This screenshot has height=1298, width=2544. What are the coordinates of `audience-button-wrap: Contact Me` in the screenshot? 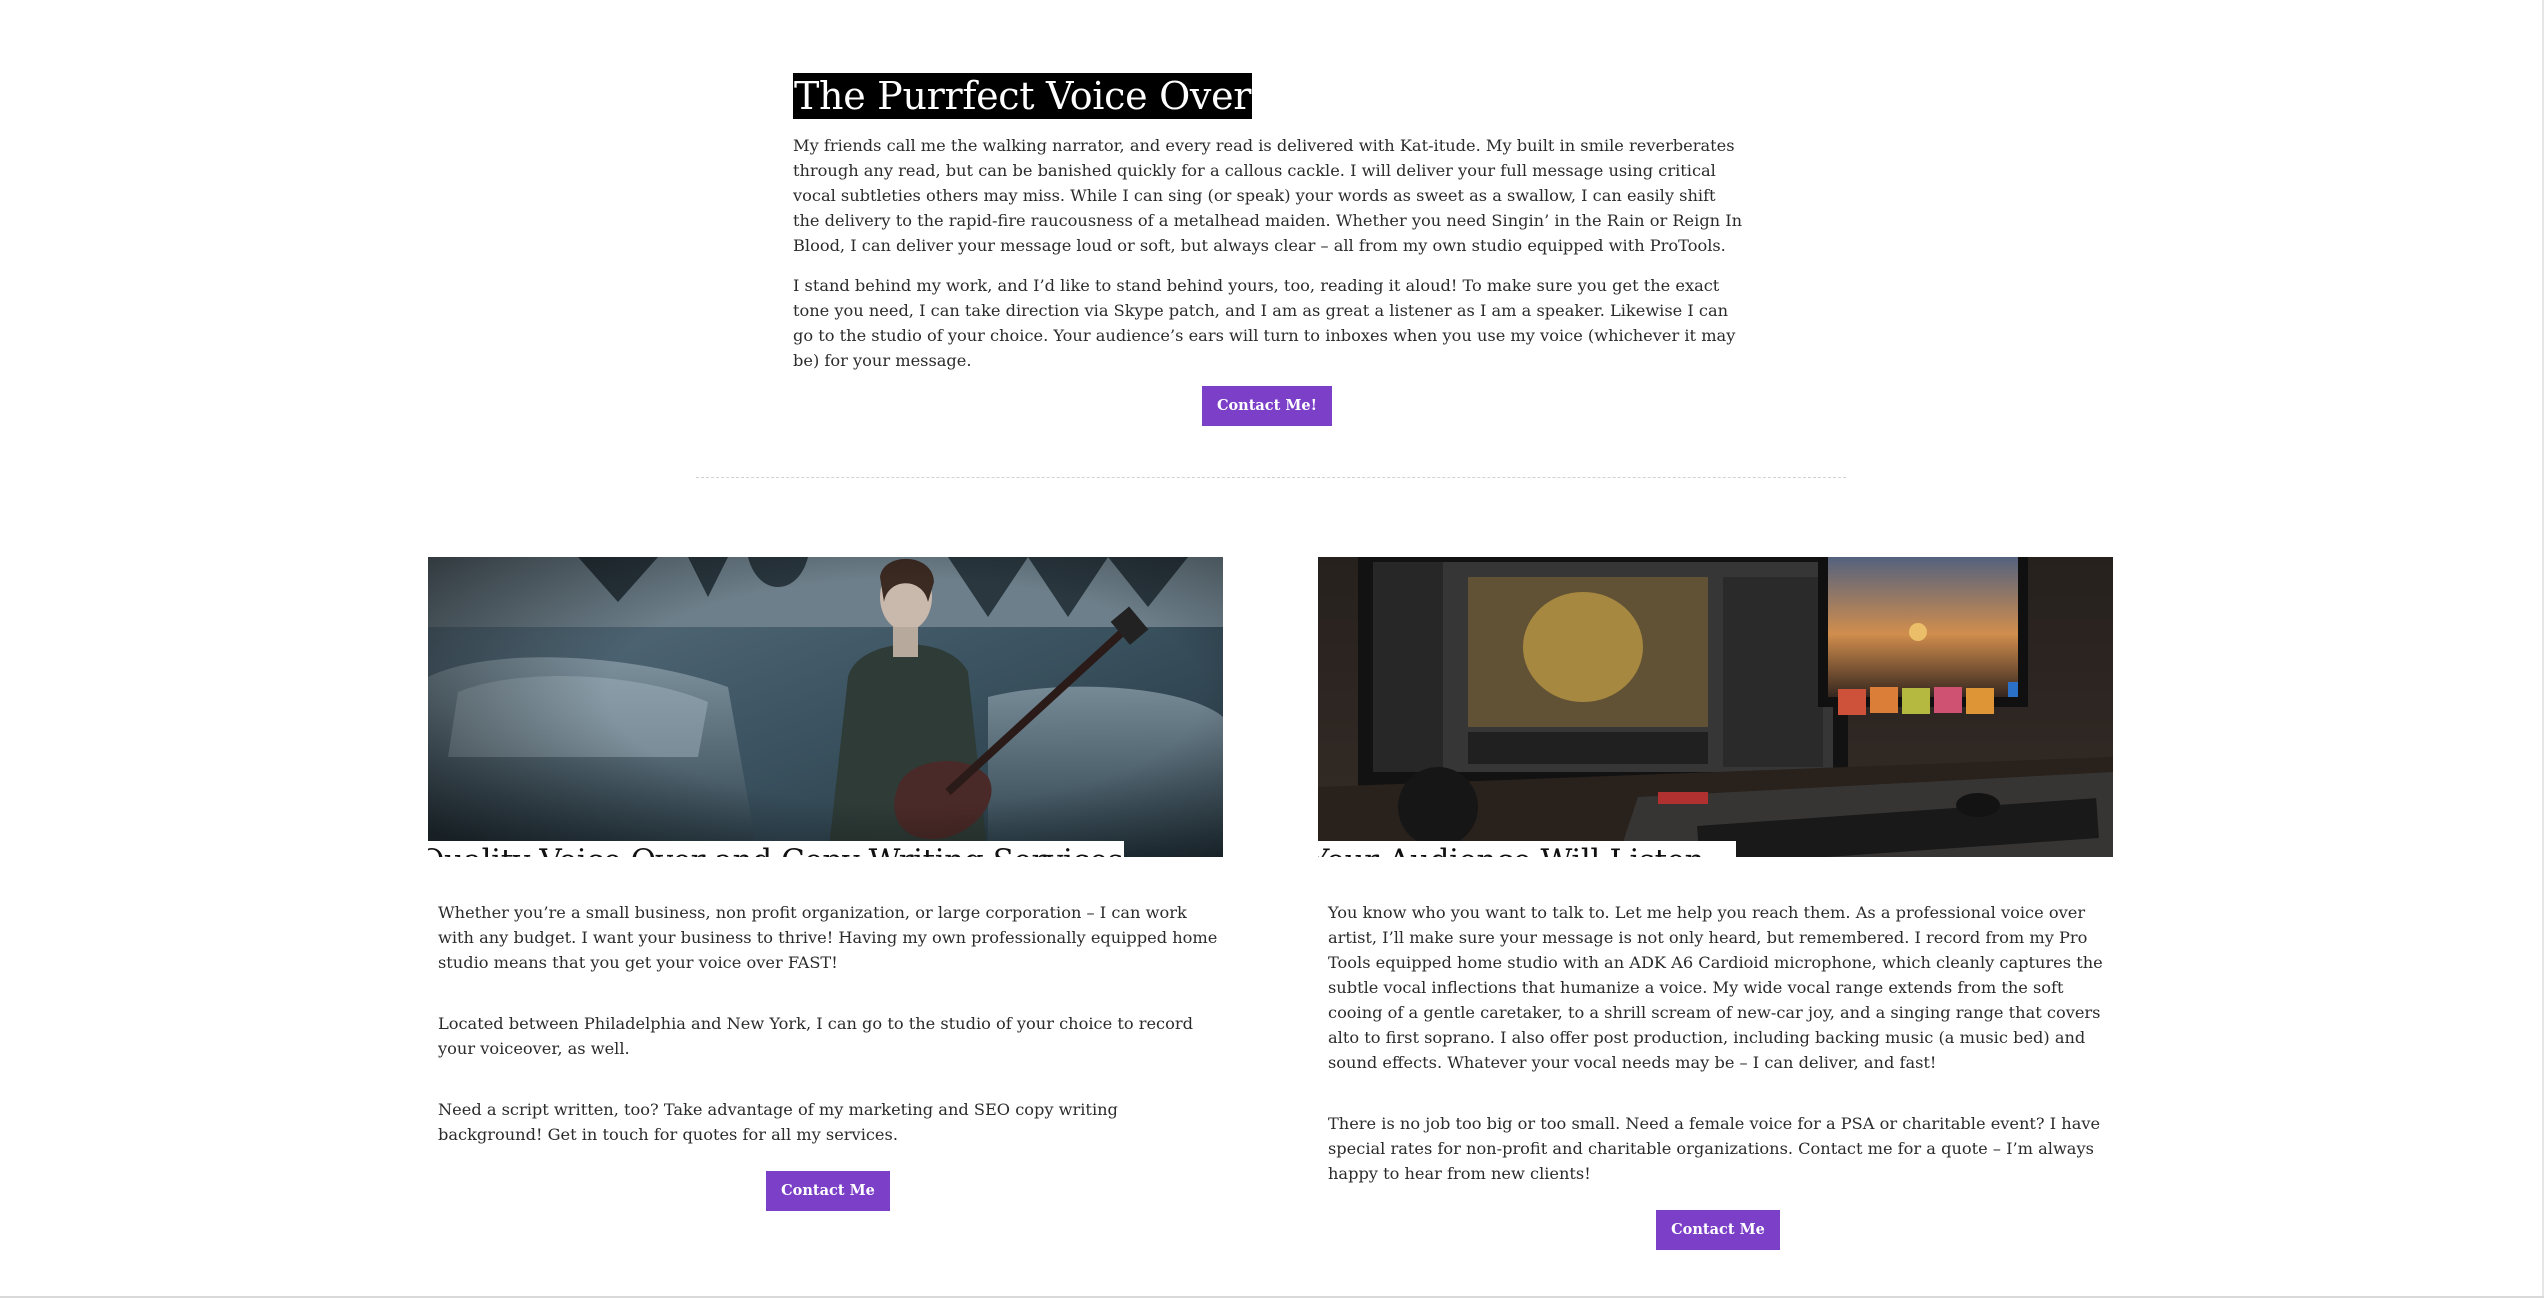 It's located at (1718, 1230).